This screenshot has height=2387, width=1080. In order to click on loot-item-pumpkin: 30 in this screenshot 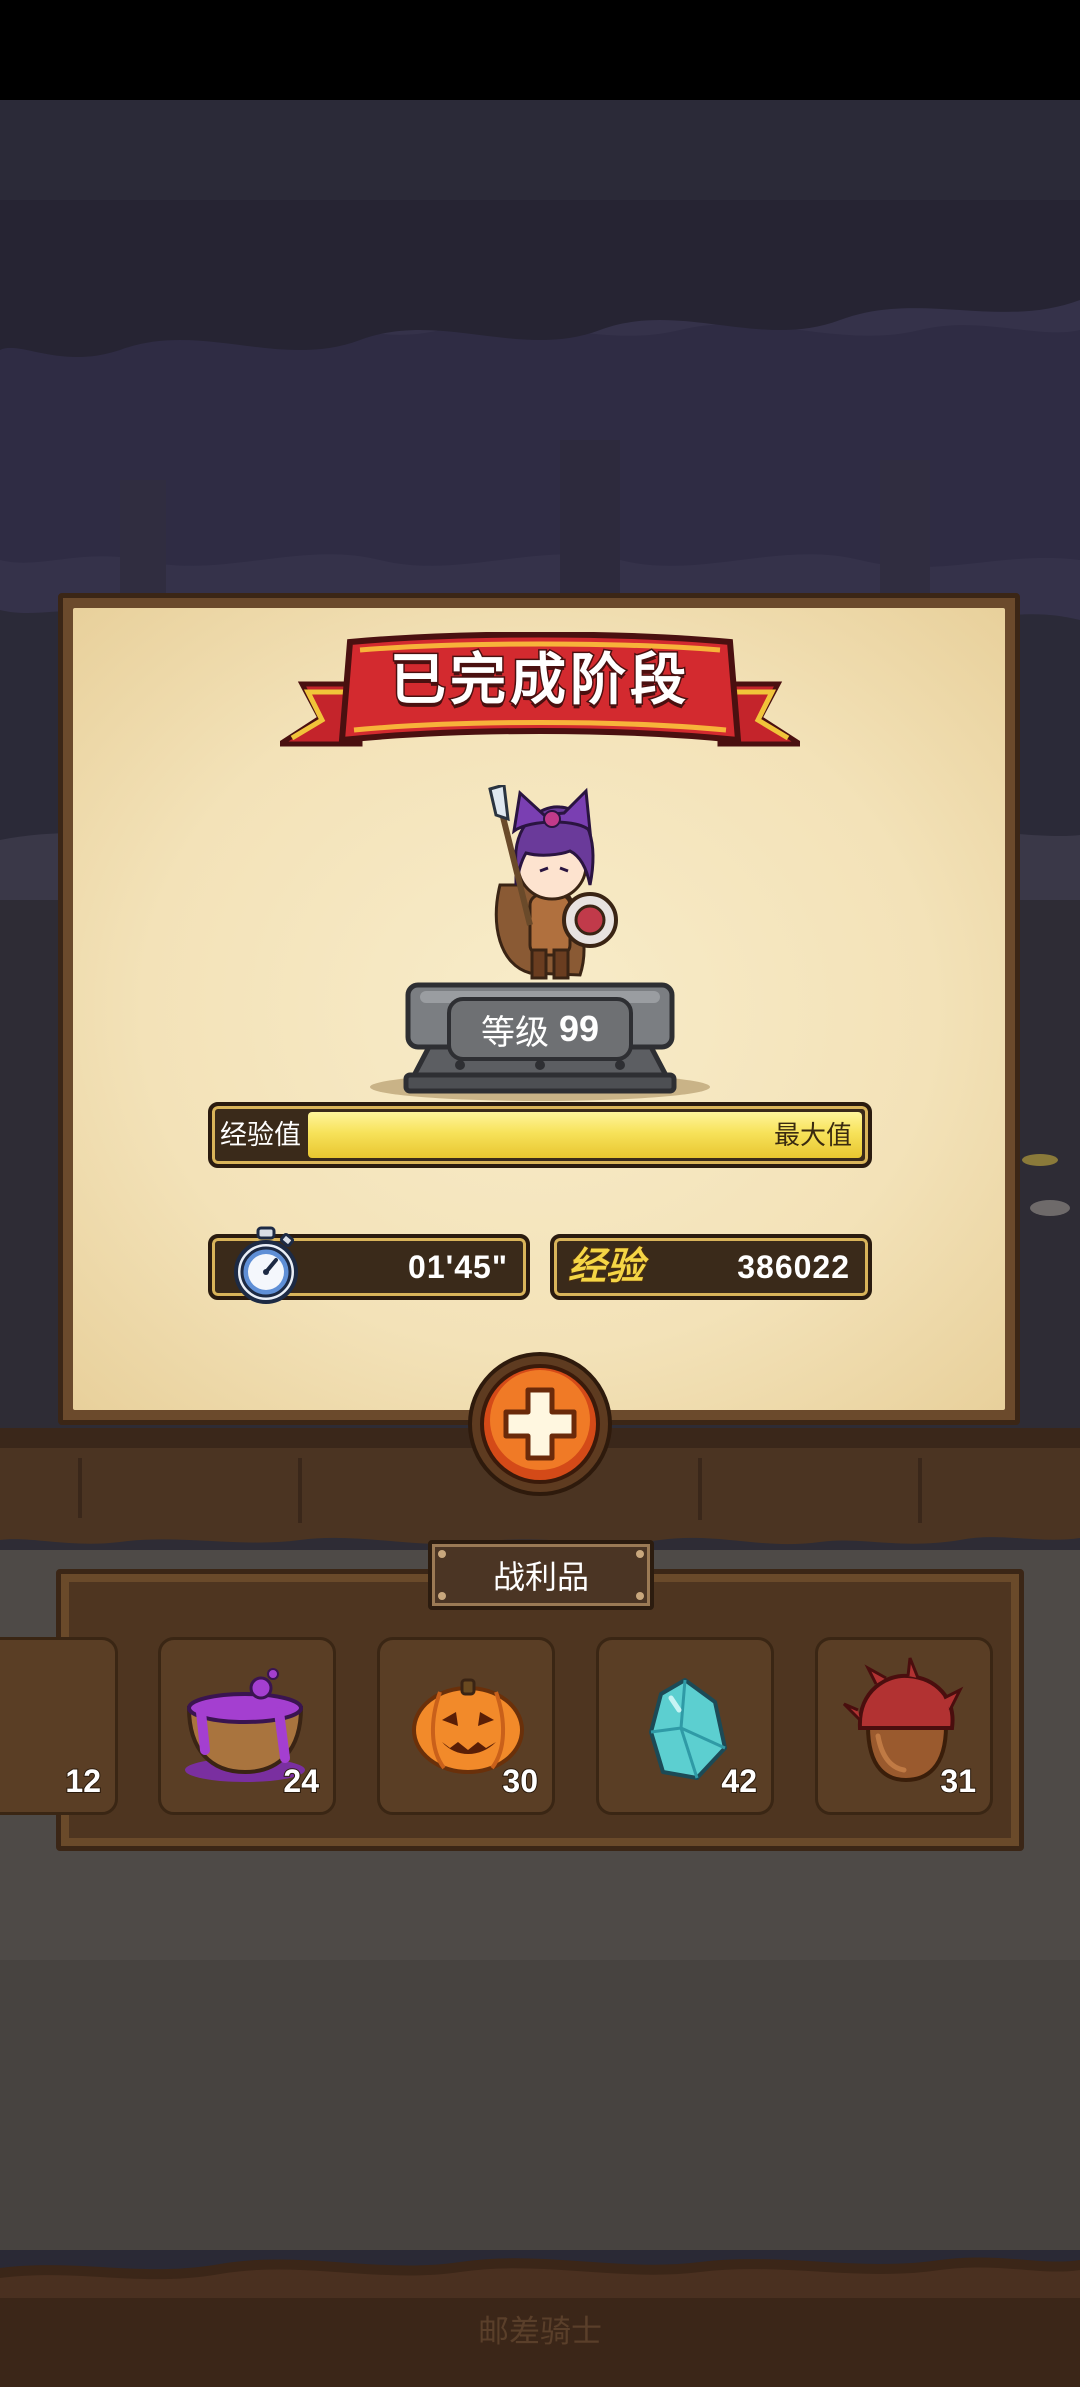, I will do `click(466, 1726)`.